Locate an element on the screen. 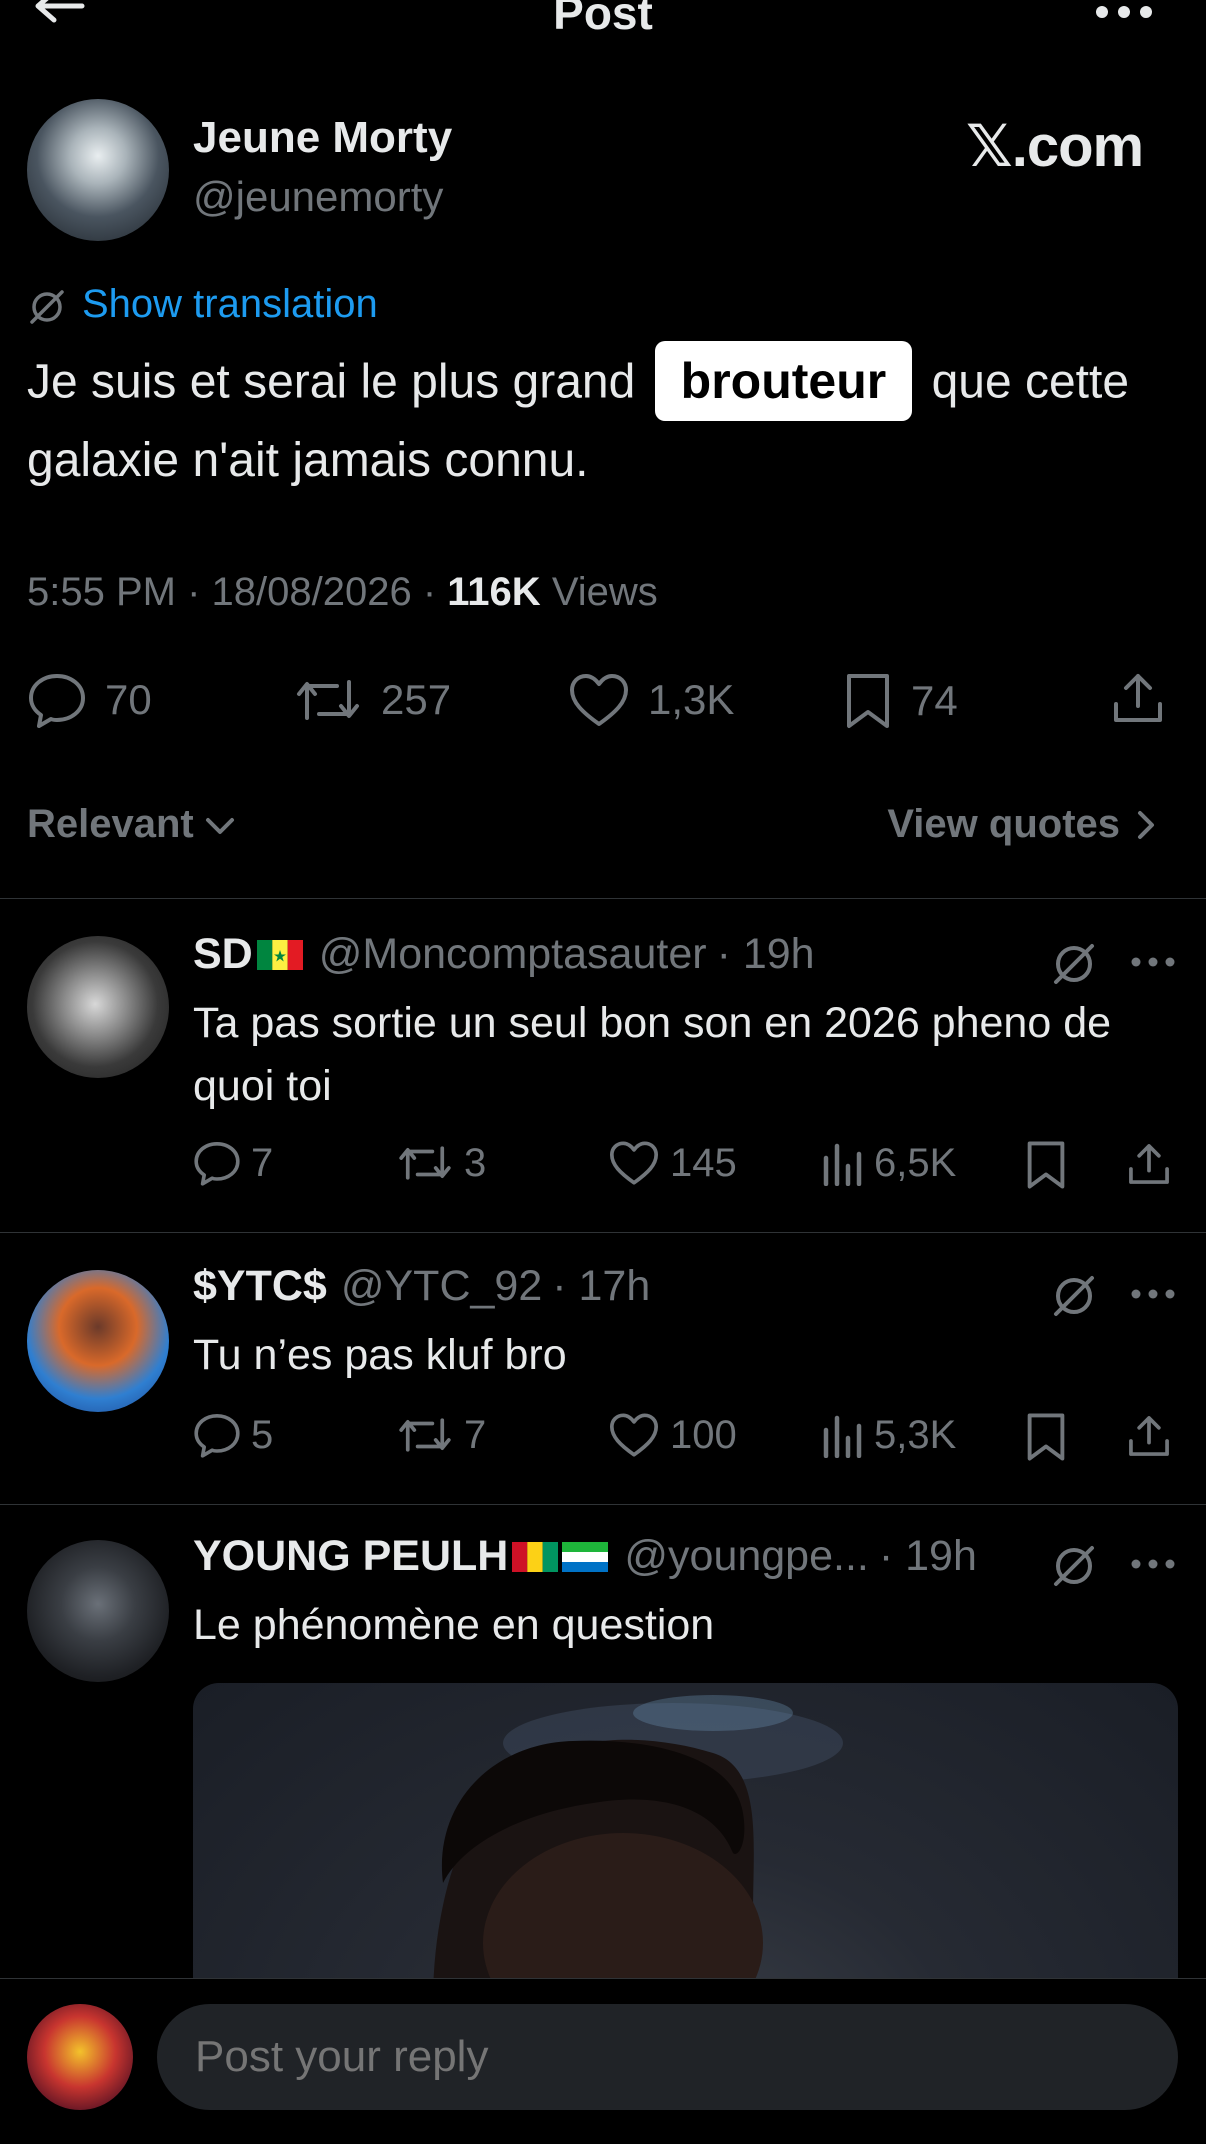  reply-time: · 19h is located at coordinates (765, 954).